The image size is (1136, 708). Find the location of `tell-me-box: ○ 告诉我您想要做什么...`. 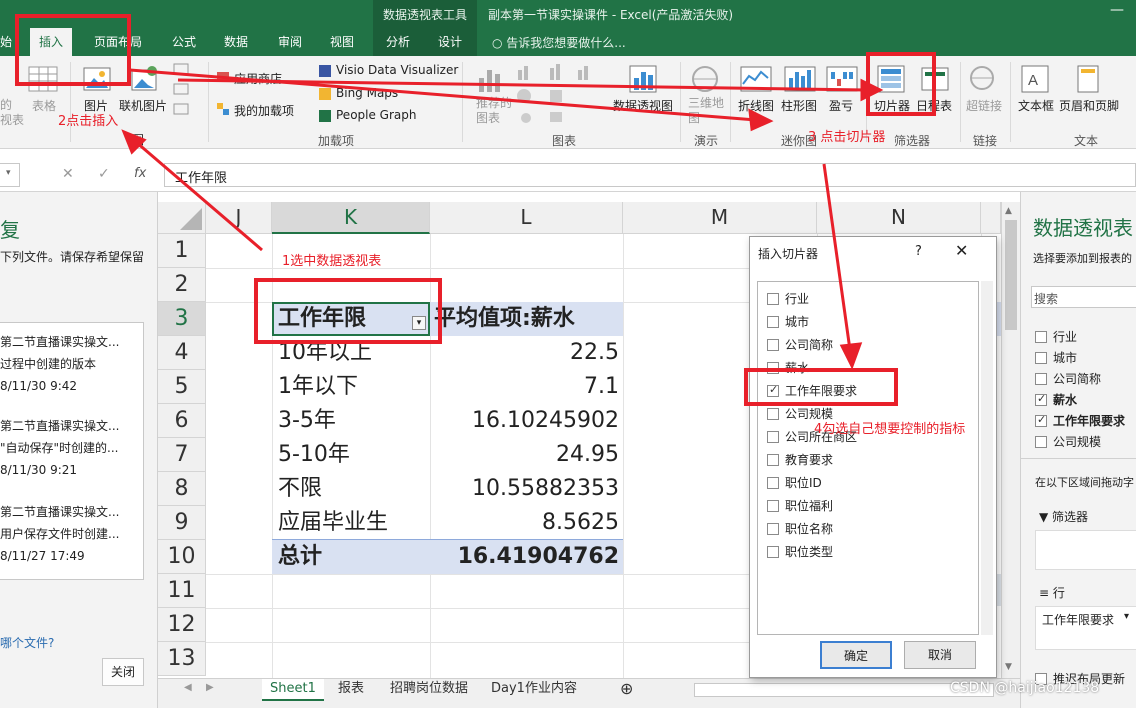

tell-me-box: ○ 告诉我您想要做什么... is located at coordinates (559, 42).